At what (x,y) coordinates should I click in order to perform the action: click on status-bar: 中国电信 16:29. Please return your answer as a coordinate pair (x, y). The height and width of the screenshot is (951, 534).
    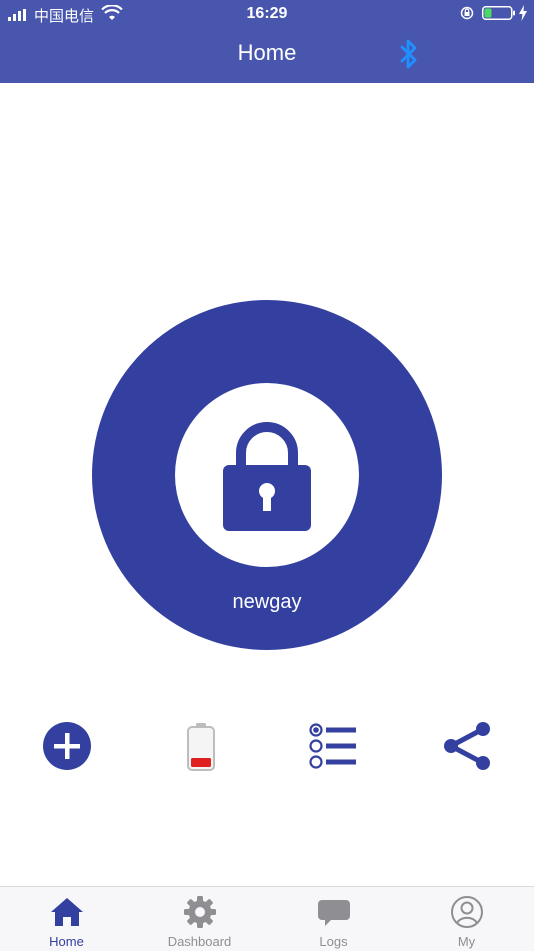
    Looking at the image, I should click on (267, 14).